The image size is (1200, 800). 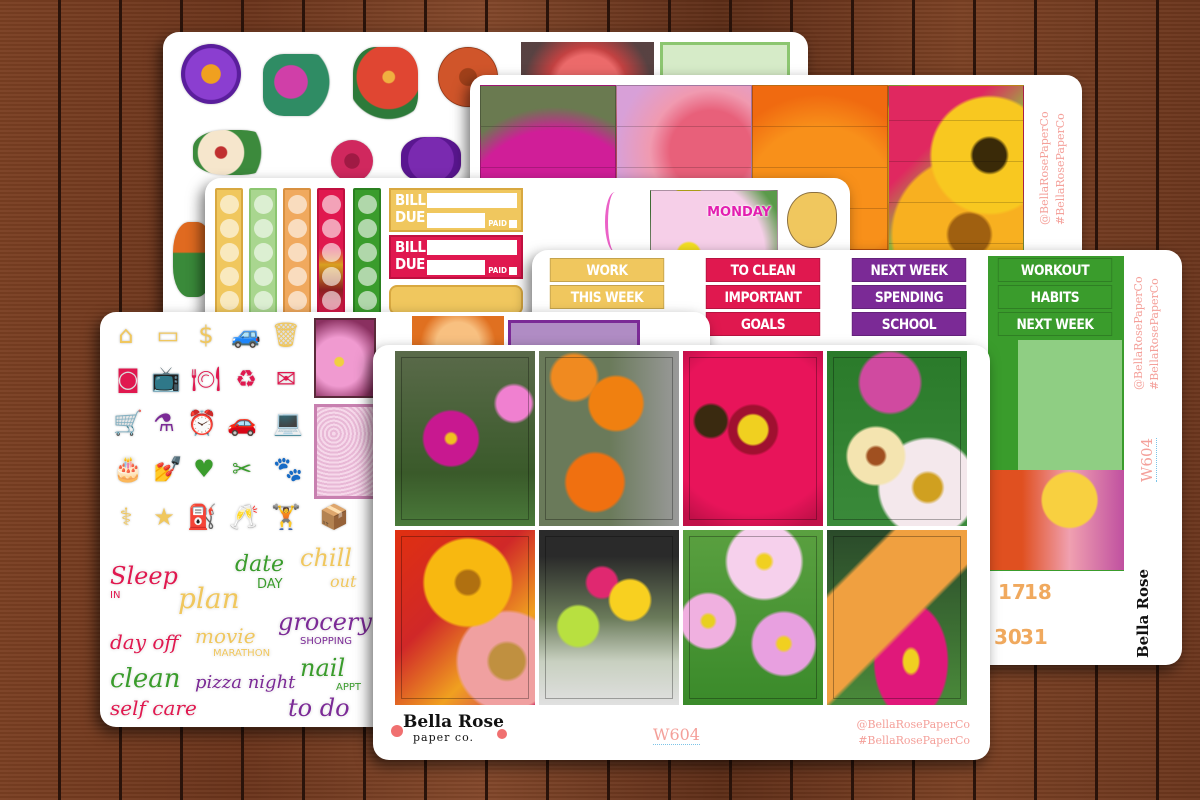 I want to click on script-day-off: day off, so click(x=144, y=642).